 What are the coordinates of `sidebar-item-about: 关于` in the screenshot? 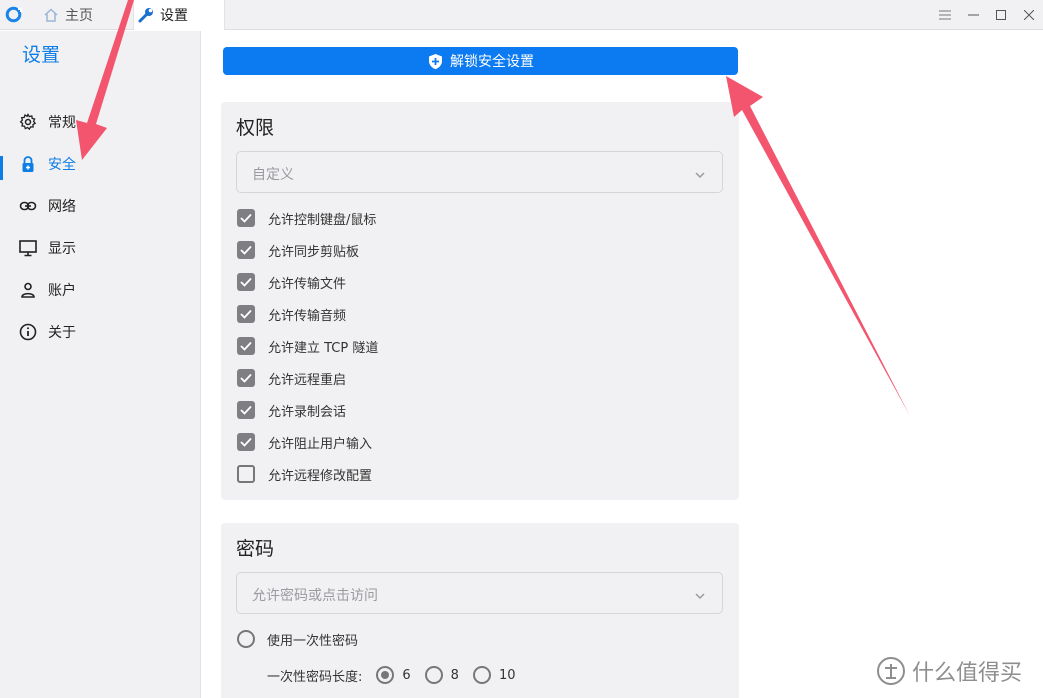 It's located at (100, 332).